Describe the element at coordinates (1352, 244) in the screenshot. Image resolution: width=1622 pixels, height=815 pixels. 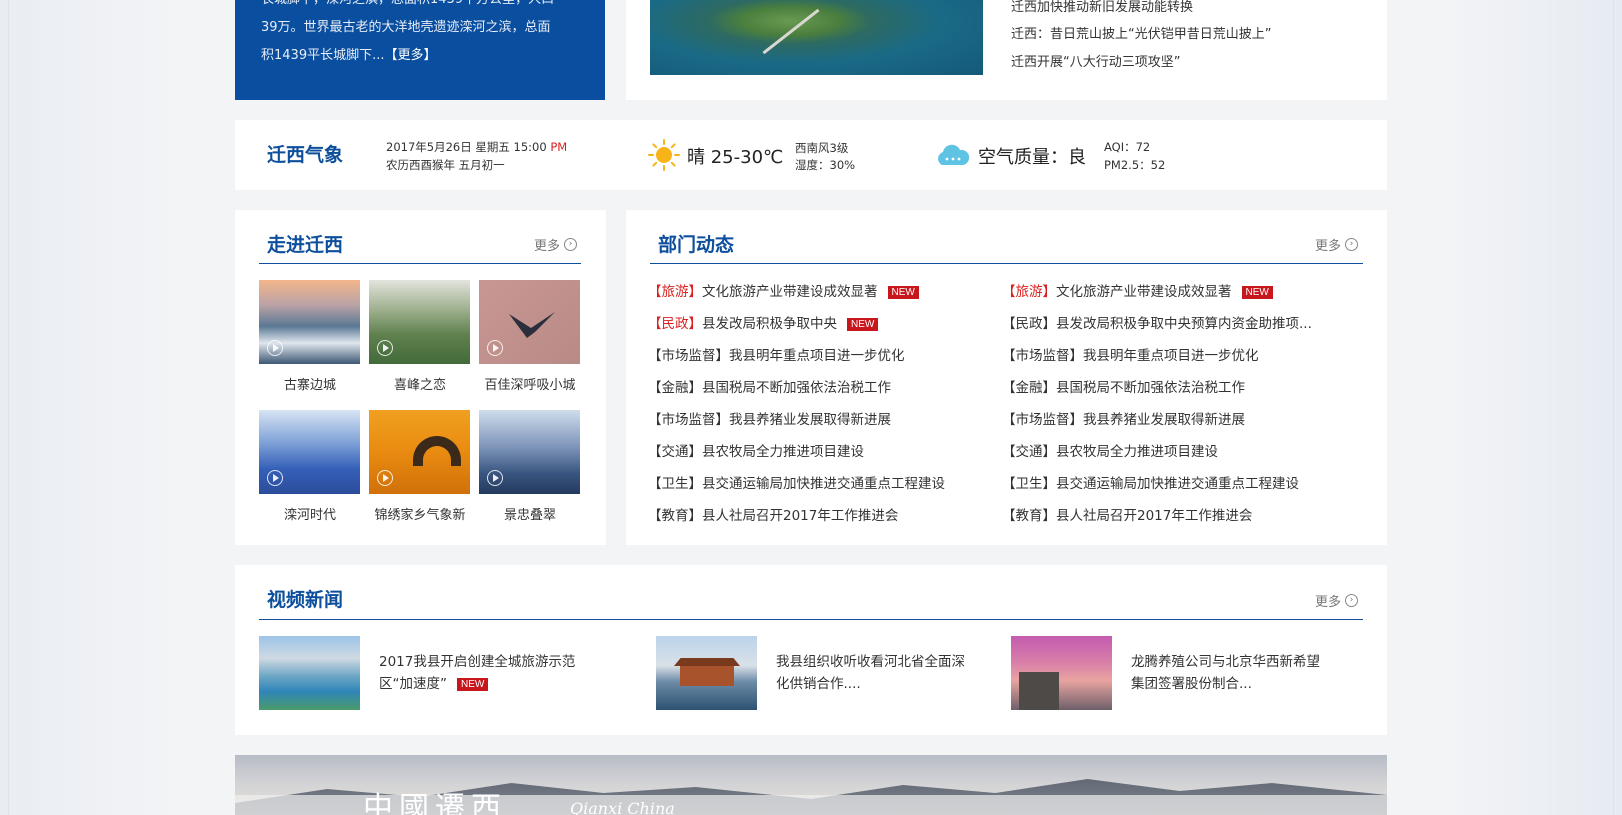
I see `chevron-right-icon: ›` at that location.